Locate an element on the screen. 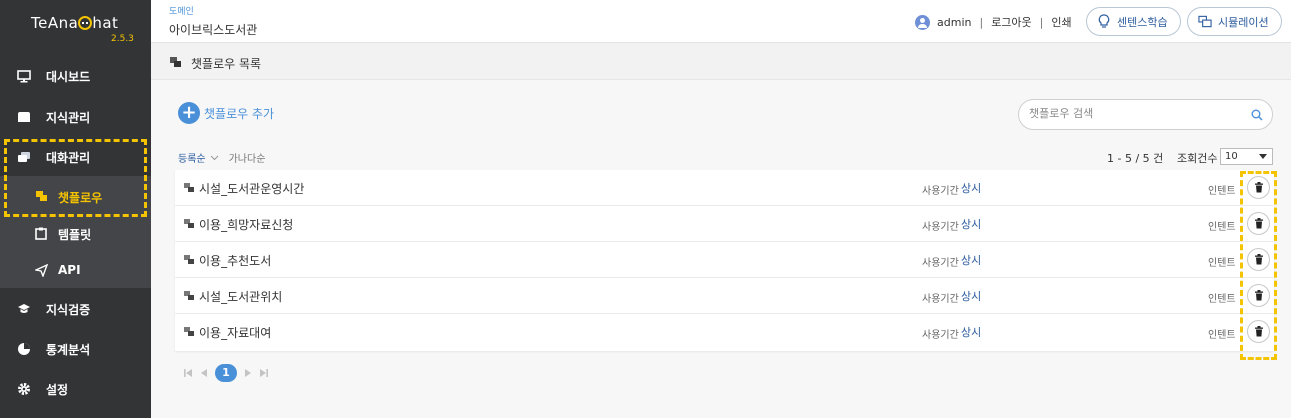  simulation-button: 시뮬레이션 is located at coordinates (1234, 21).